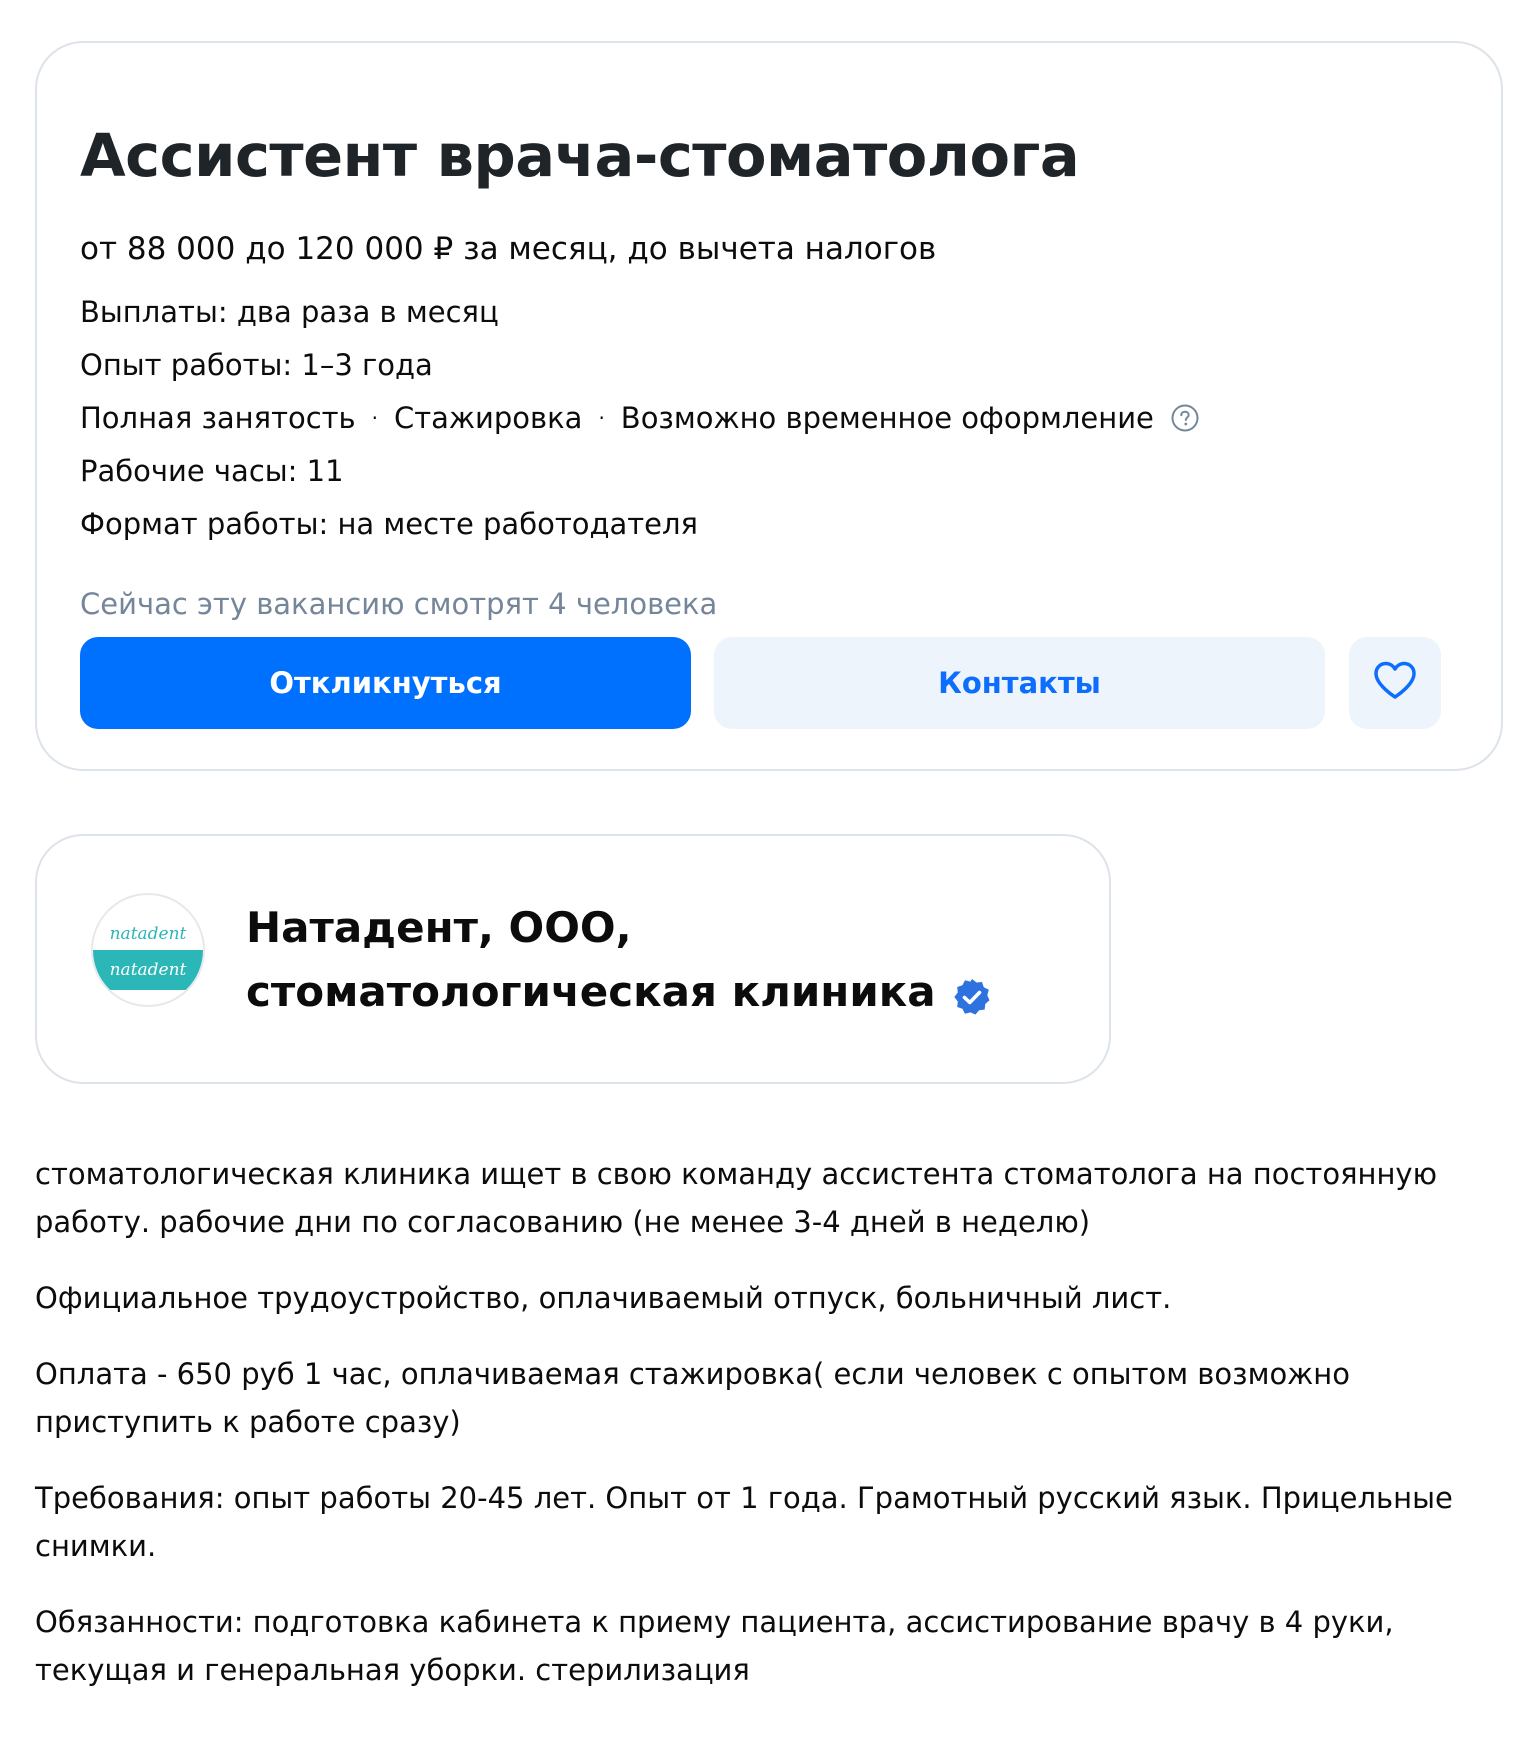  What do you see at coordinates (256, 365) in the screenshot?
I see `experience-info: Опыт работы: 1–3 года` at bounding box center [256, 365].